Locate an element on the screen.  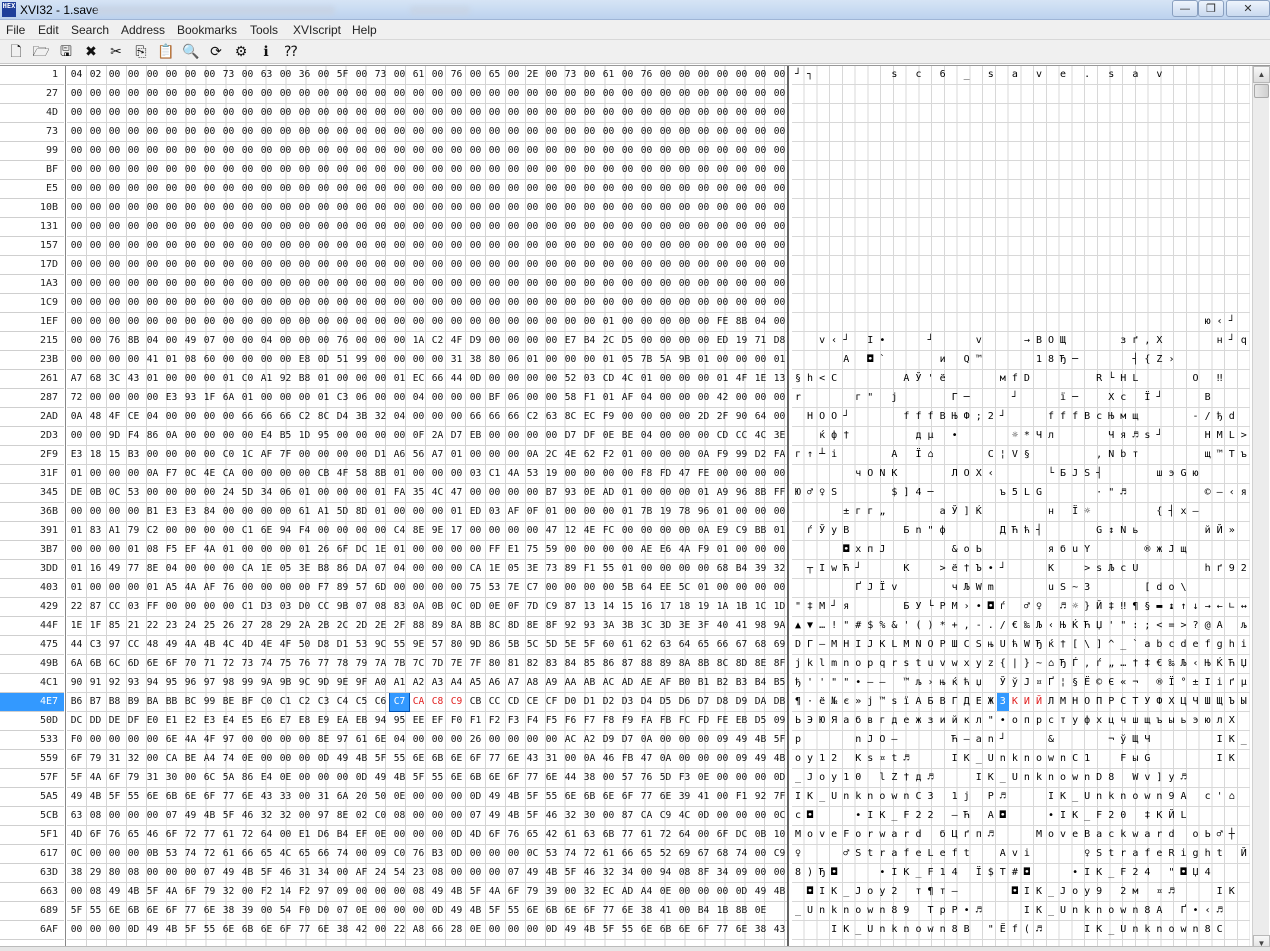
hex-byte: 7B is located at coordinates (646, 360).